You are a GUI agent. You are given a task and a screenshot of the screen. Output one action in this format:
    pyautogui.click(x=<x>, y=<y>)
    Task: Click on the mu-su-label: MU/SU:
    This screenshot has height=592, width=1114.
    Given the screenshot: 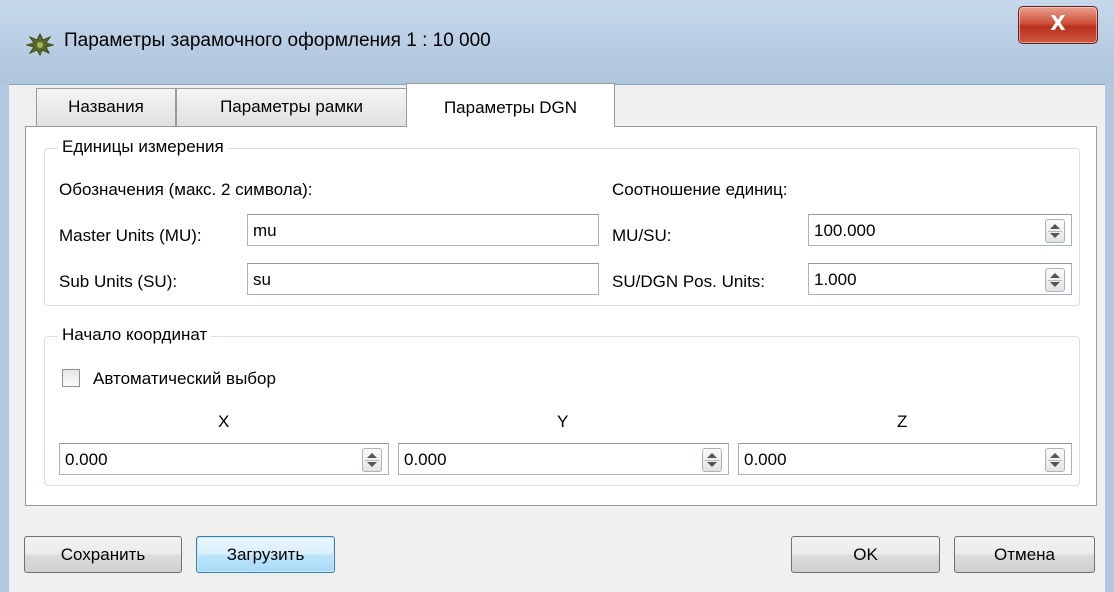 What is the action you would take?
    pyautogui.click(x=642, y=235)
    